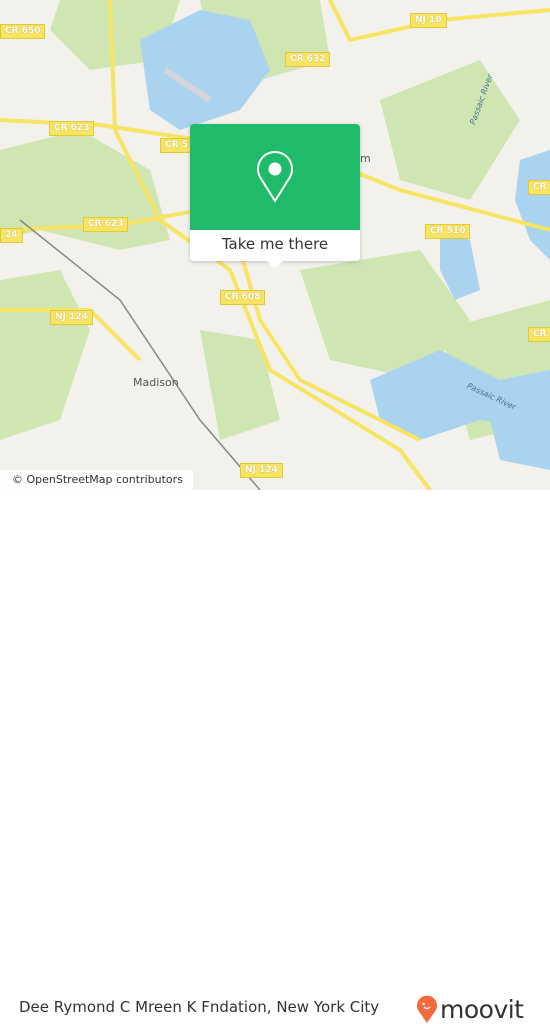 The height and width of the screenshot is (1024, 550). Describe the element at coordinates (243, 297) in the screenshot. I see `road-shield: CR 608` at that location.